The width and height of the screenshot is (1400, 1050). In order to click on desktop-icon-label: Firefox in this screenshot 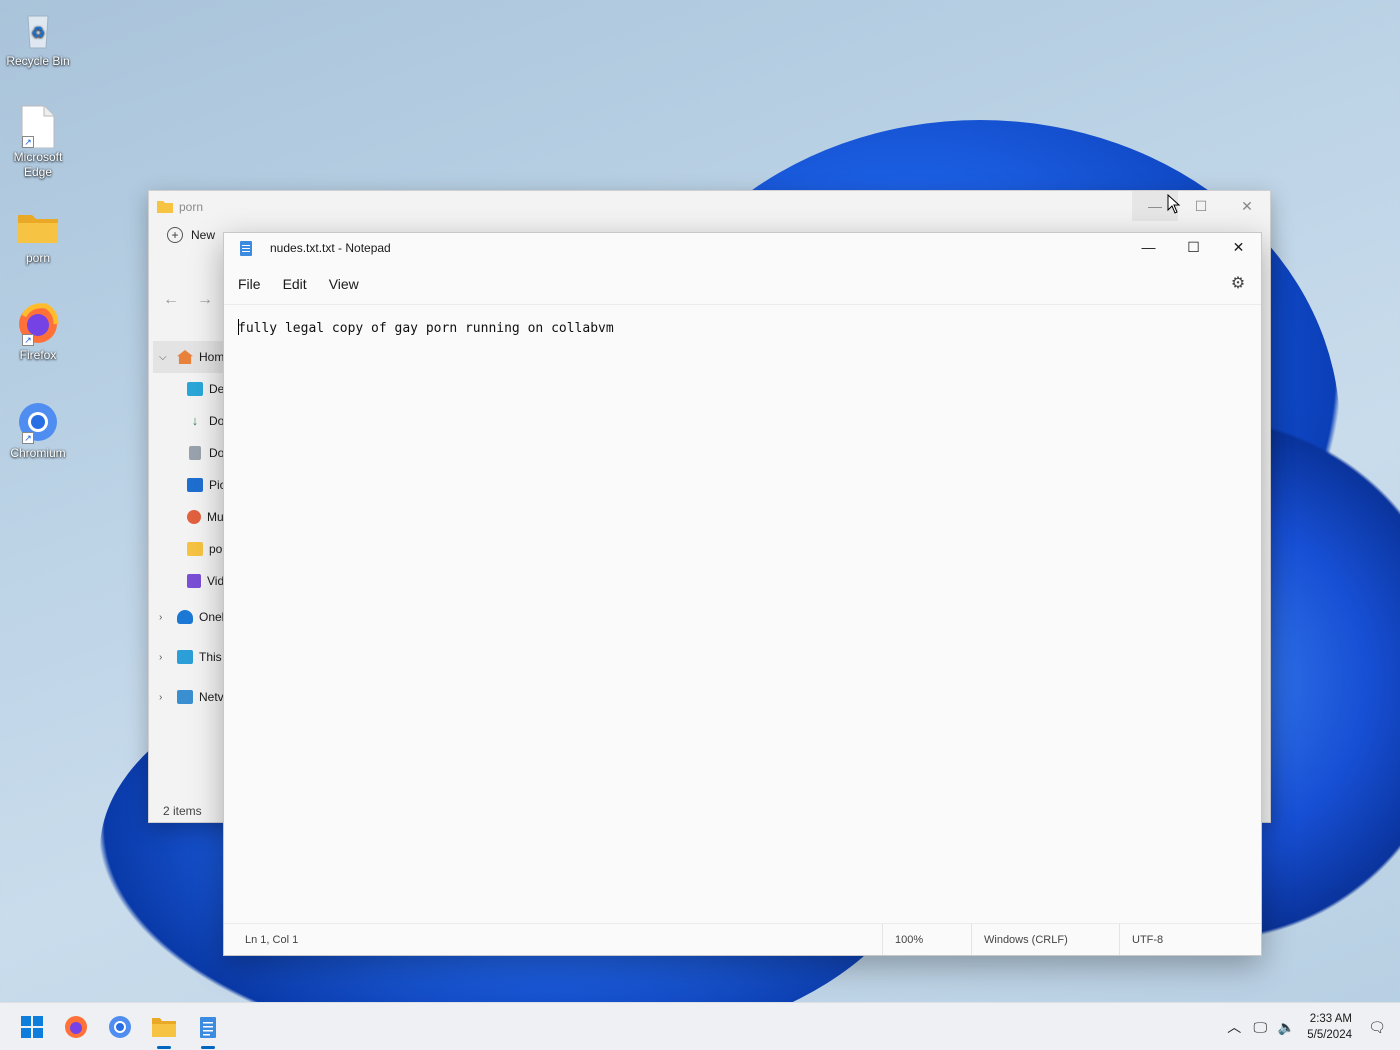, I will do `click(38, 355)`.